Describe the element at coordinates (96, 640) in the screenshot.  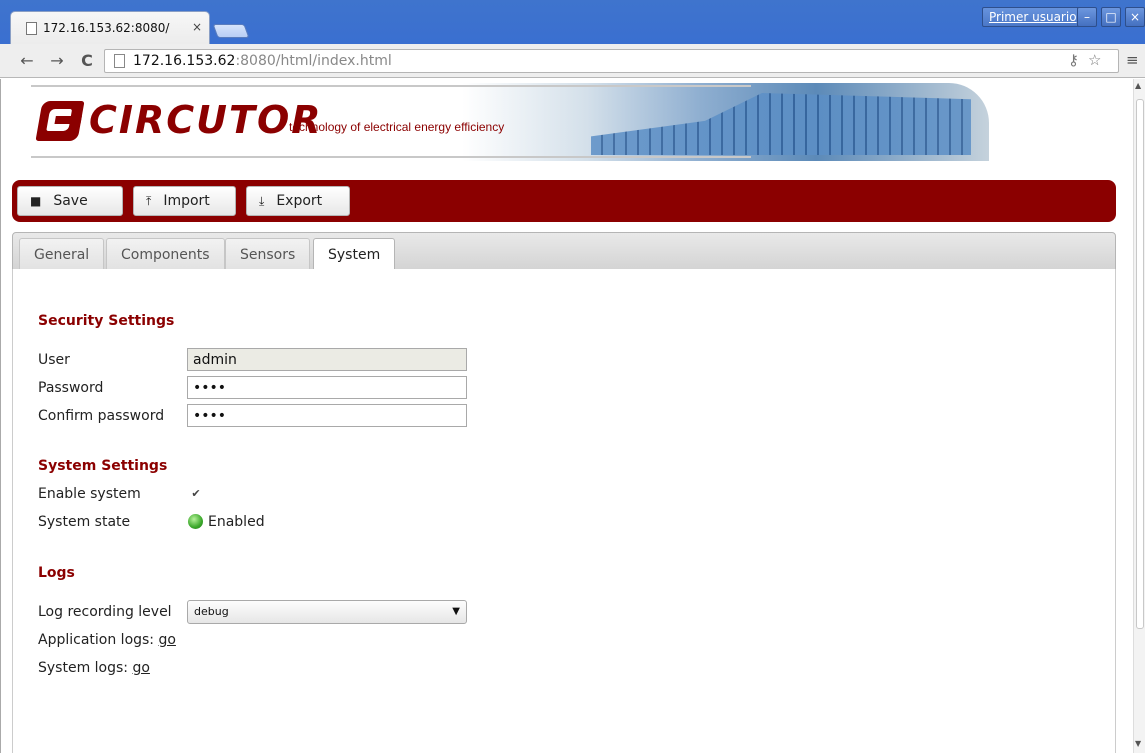
I see `application-logs-label: Application logs:` at that location.